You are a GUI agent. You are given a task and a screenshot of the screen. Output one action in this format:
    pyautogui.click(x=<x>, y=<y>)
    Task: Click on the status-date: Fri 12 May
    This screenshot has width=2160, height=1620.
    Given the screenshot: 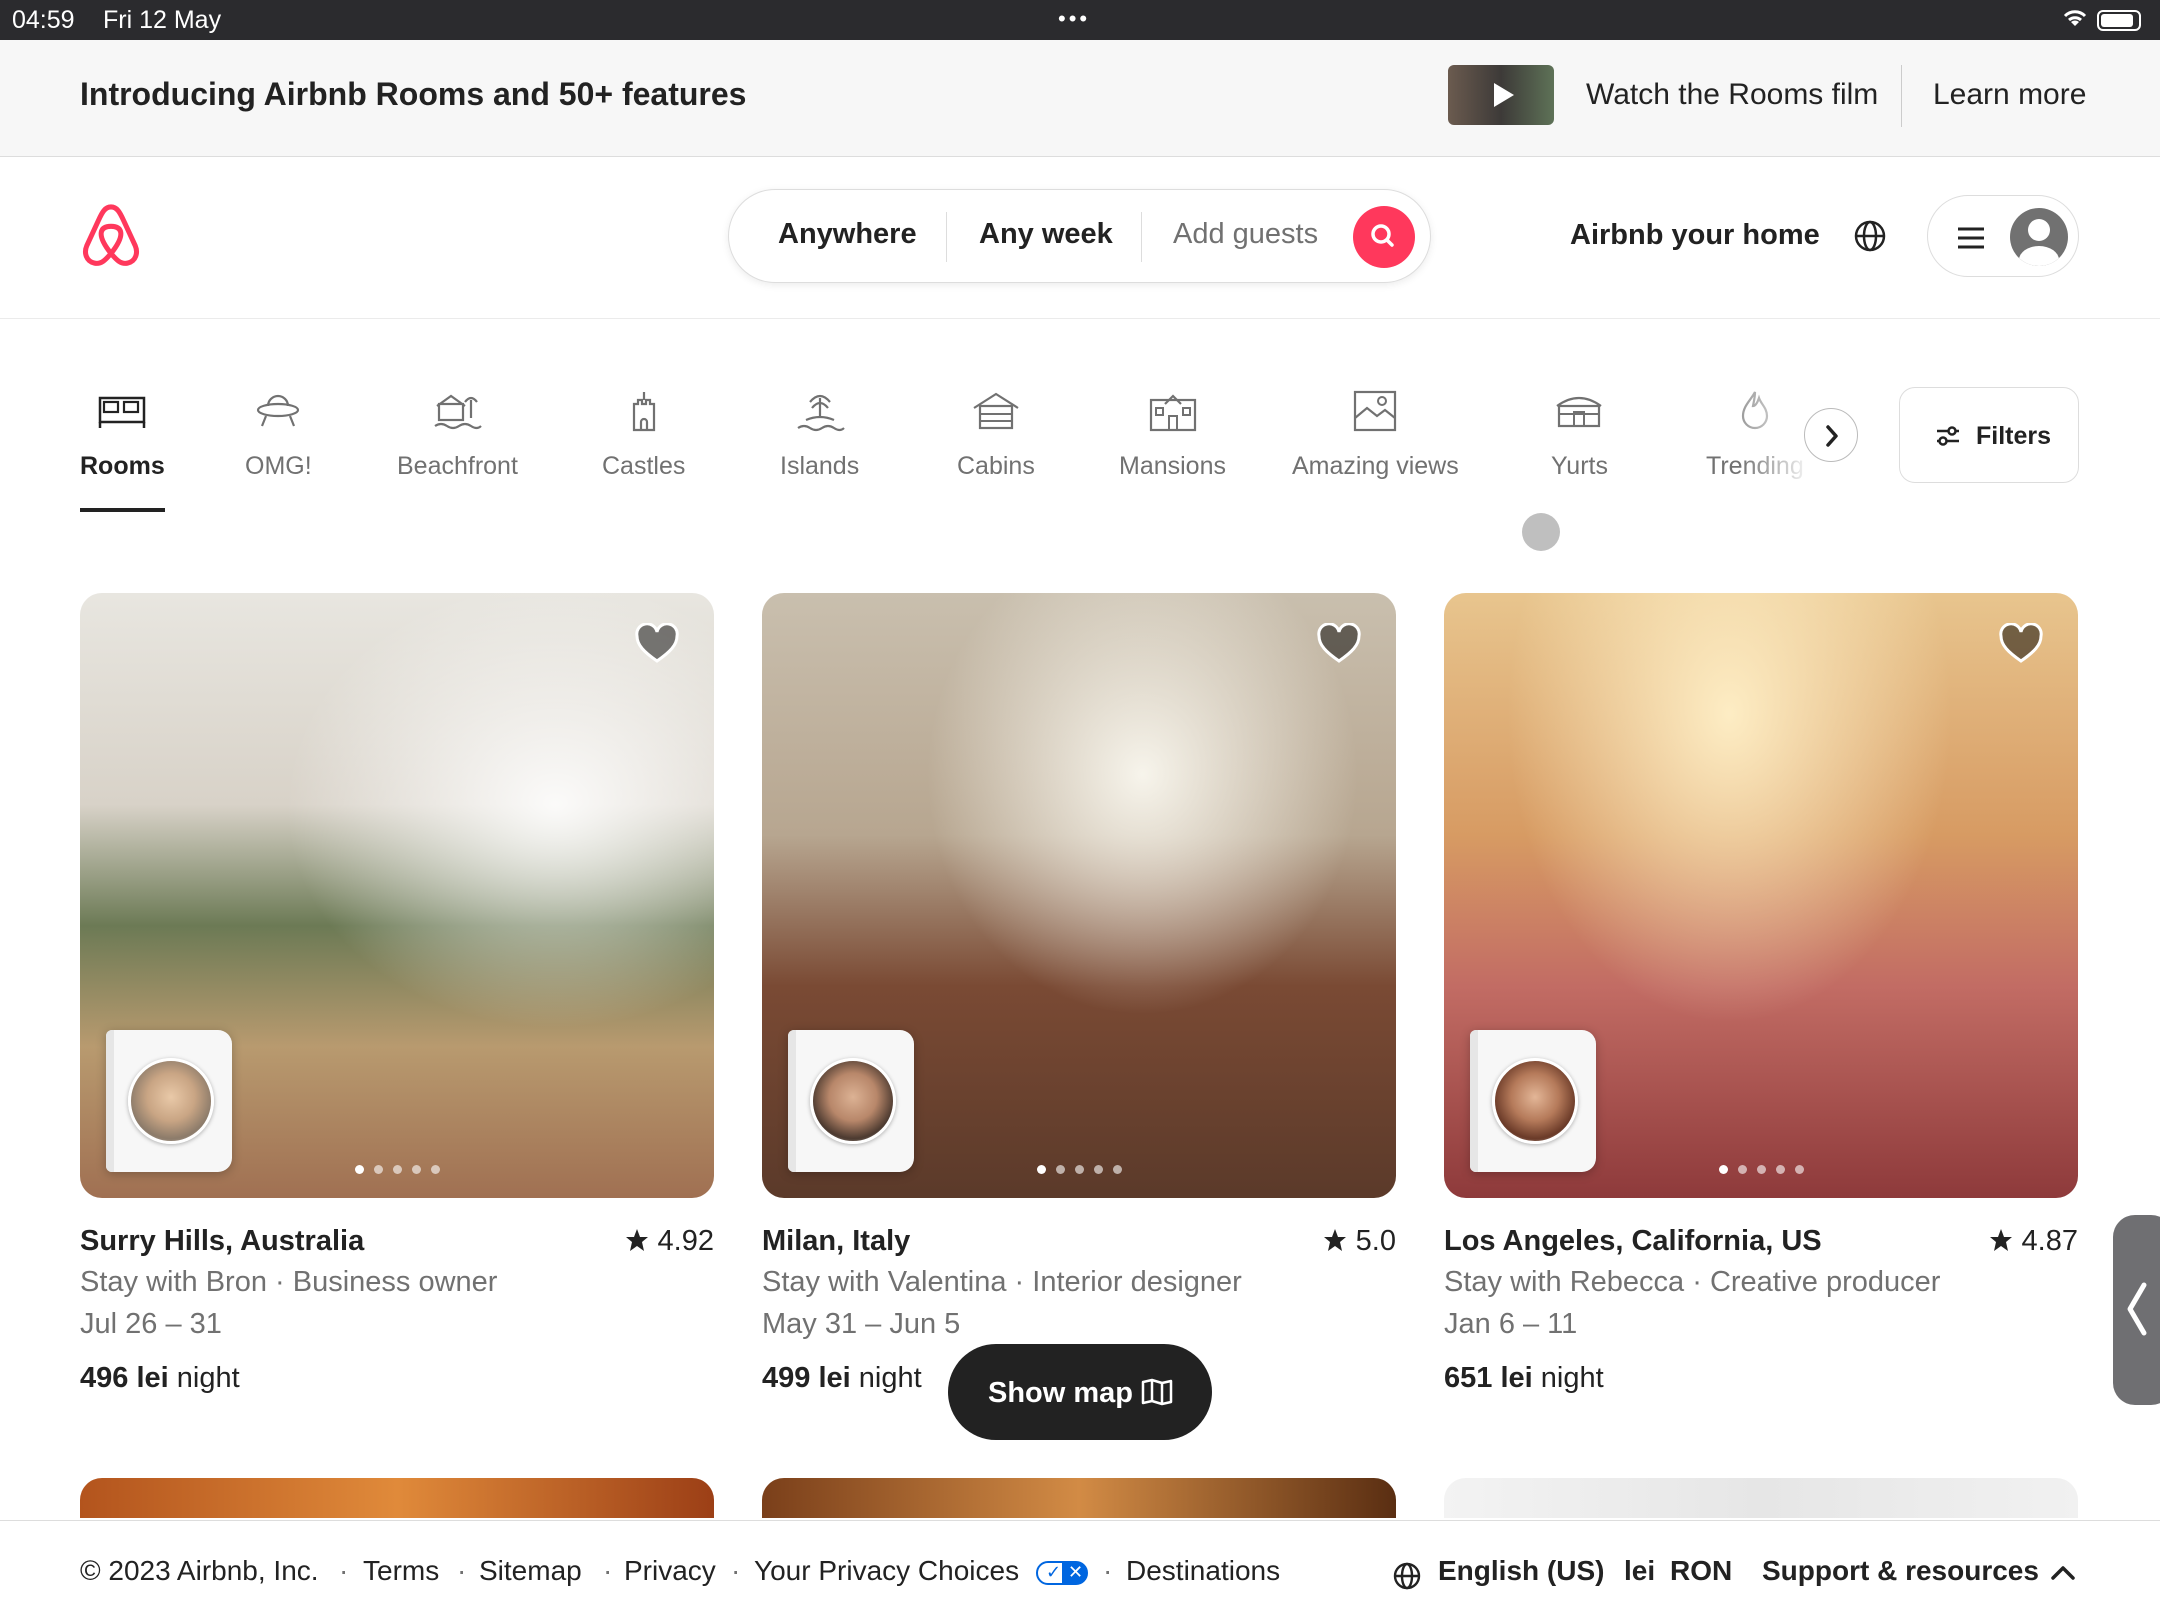 What is the action you would take?
    pyautogui.click(x=162, y=20)
    